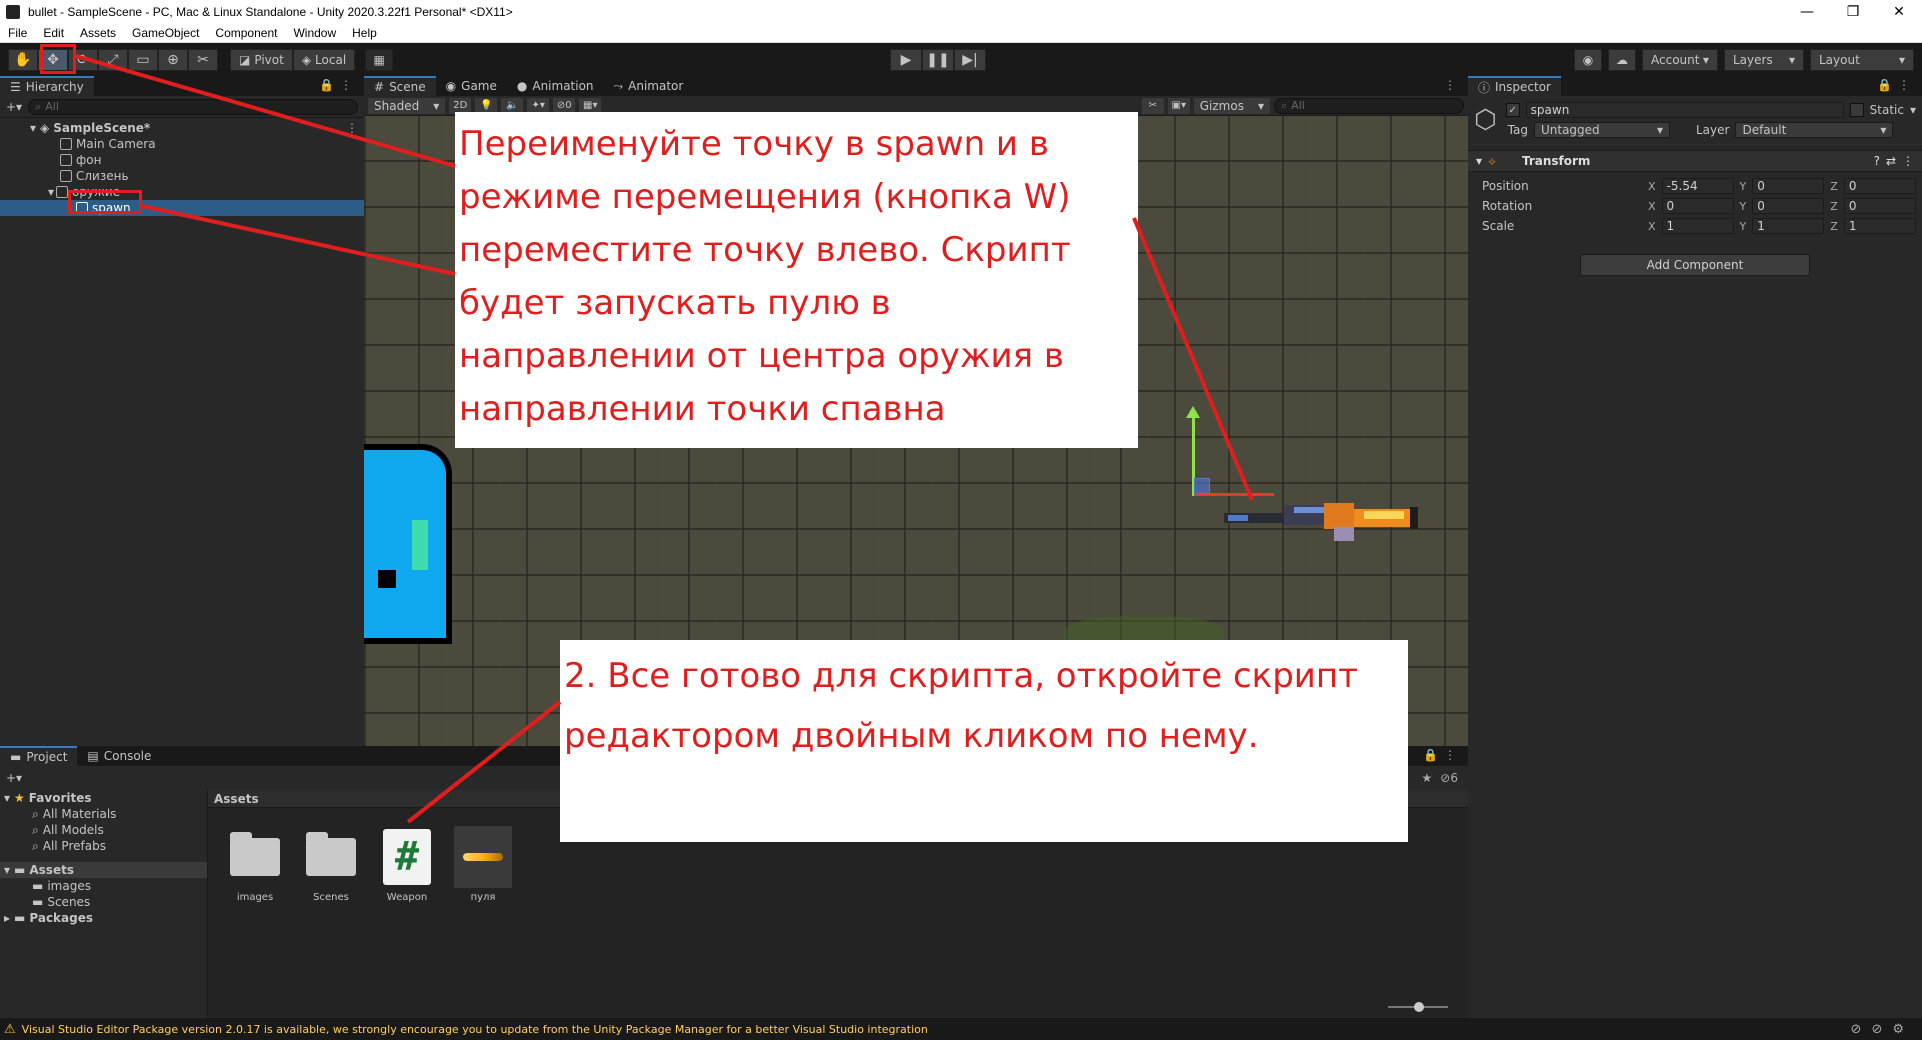  I want to click on tab-hierarchy: ☰ Hierarchy, so click(47, 86).